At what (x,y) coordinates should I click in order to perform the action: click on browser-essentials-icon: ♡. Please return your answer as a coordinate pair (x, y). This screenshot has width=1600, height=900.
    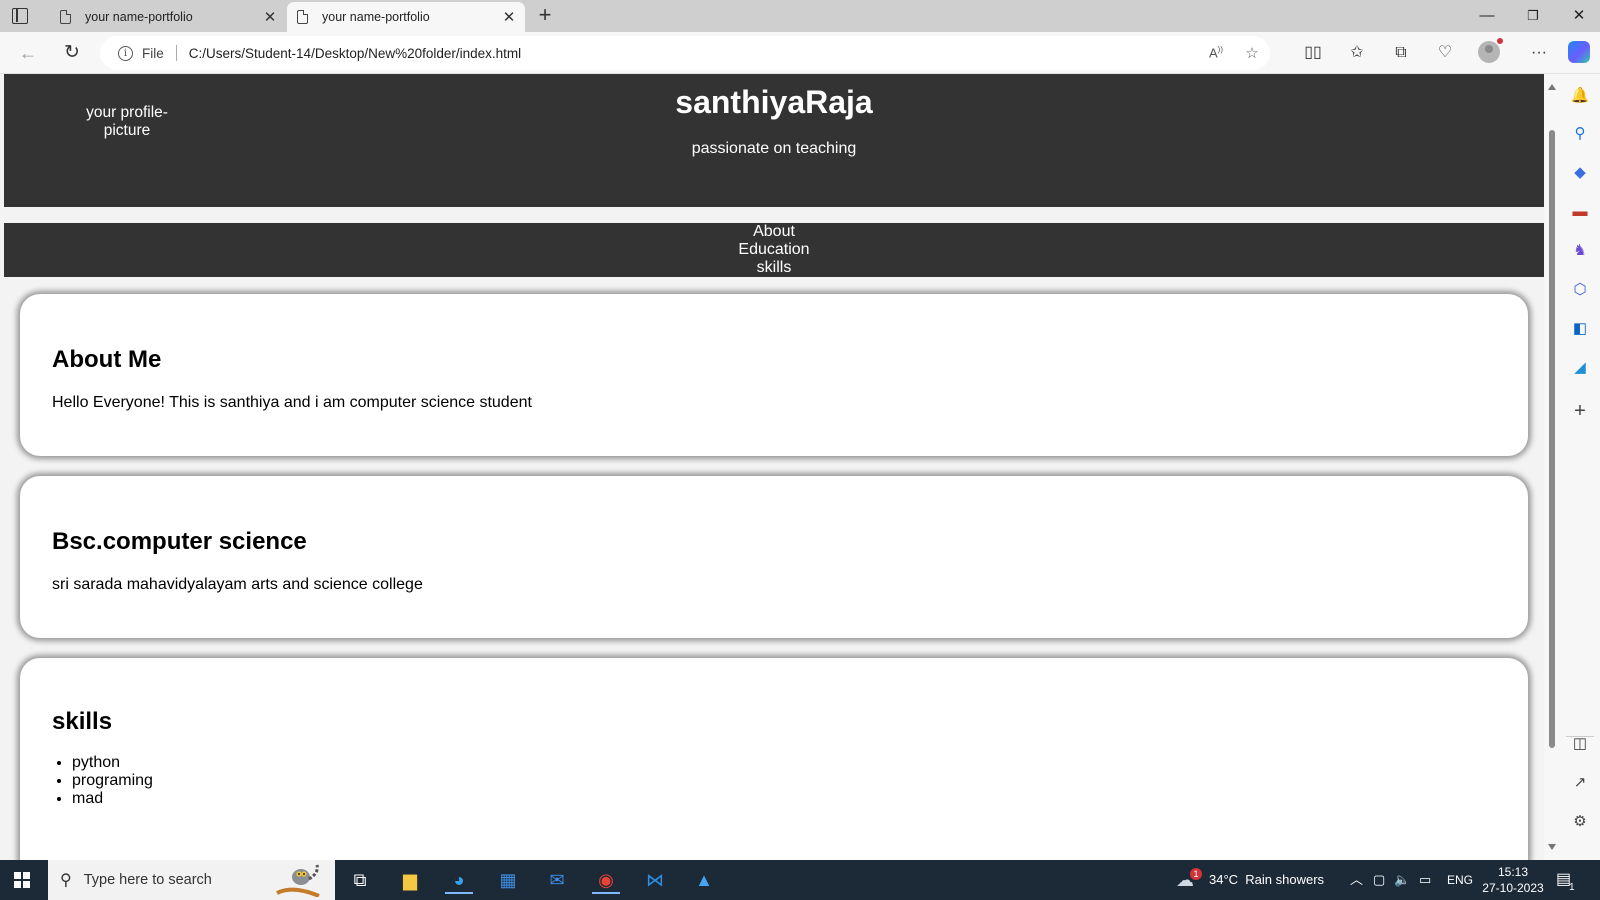
    Looking at the image, I should click on (1445, 53).